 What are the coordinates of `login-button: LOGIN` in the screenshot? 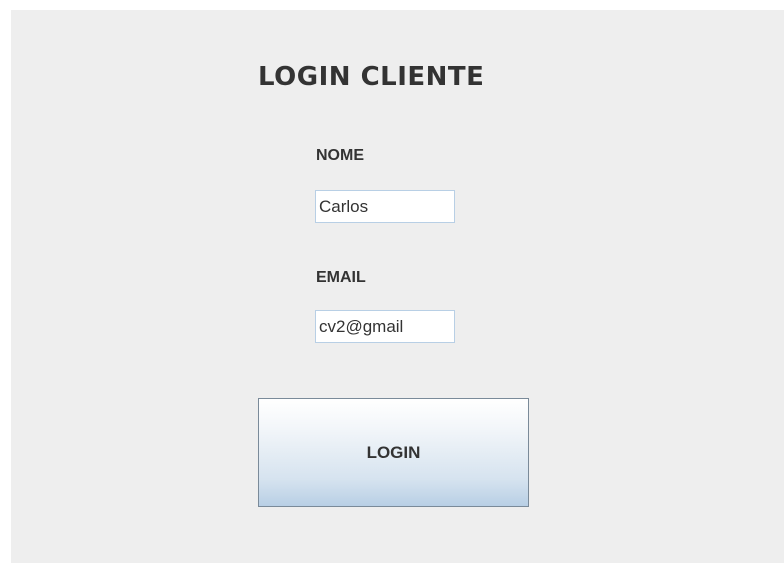 It's located at (393, 452).